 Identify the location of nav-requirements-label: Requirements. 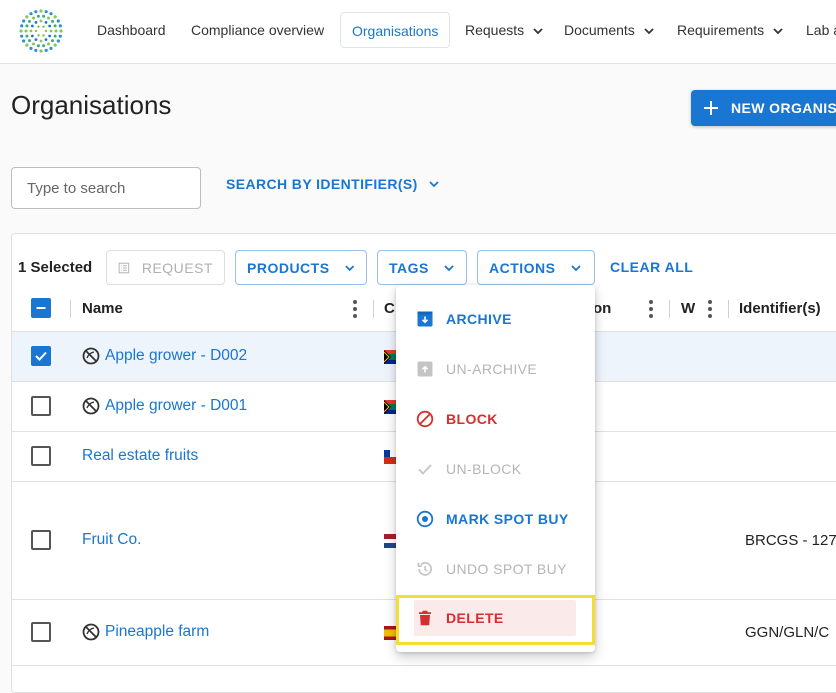
(721, 30).